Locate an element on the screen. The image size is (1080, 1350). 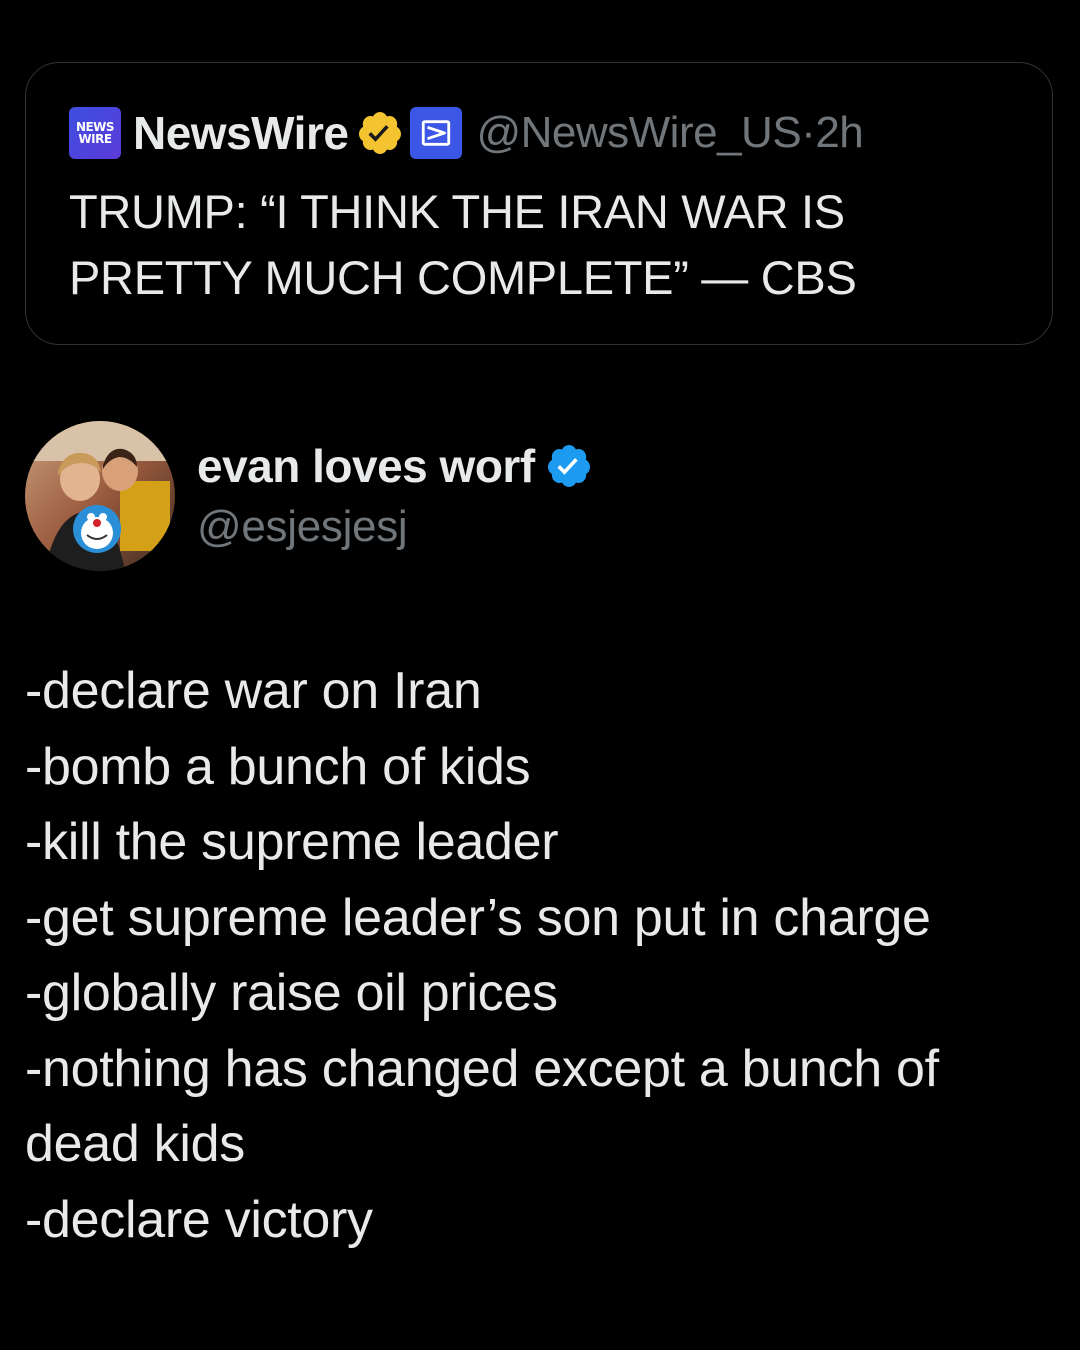
author-name-row: evan loves worf is located at coordinates (395, 466).